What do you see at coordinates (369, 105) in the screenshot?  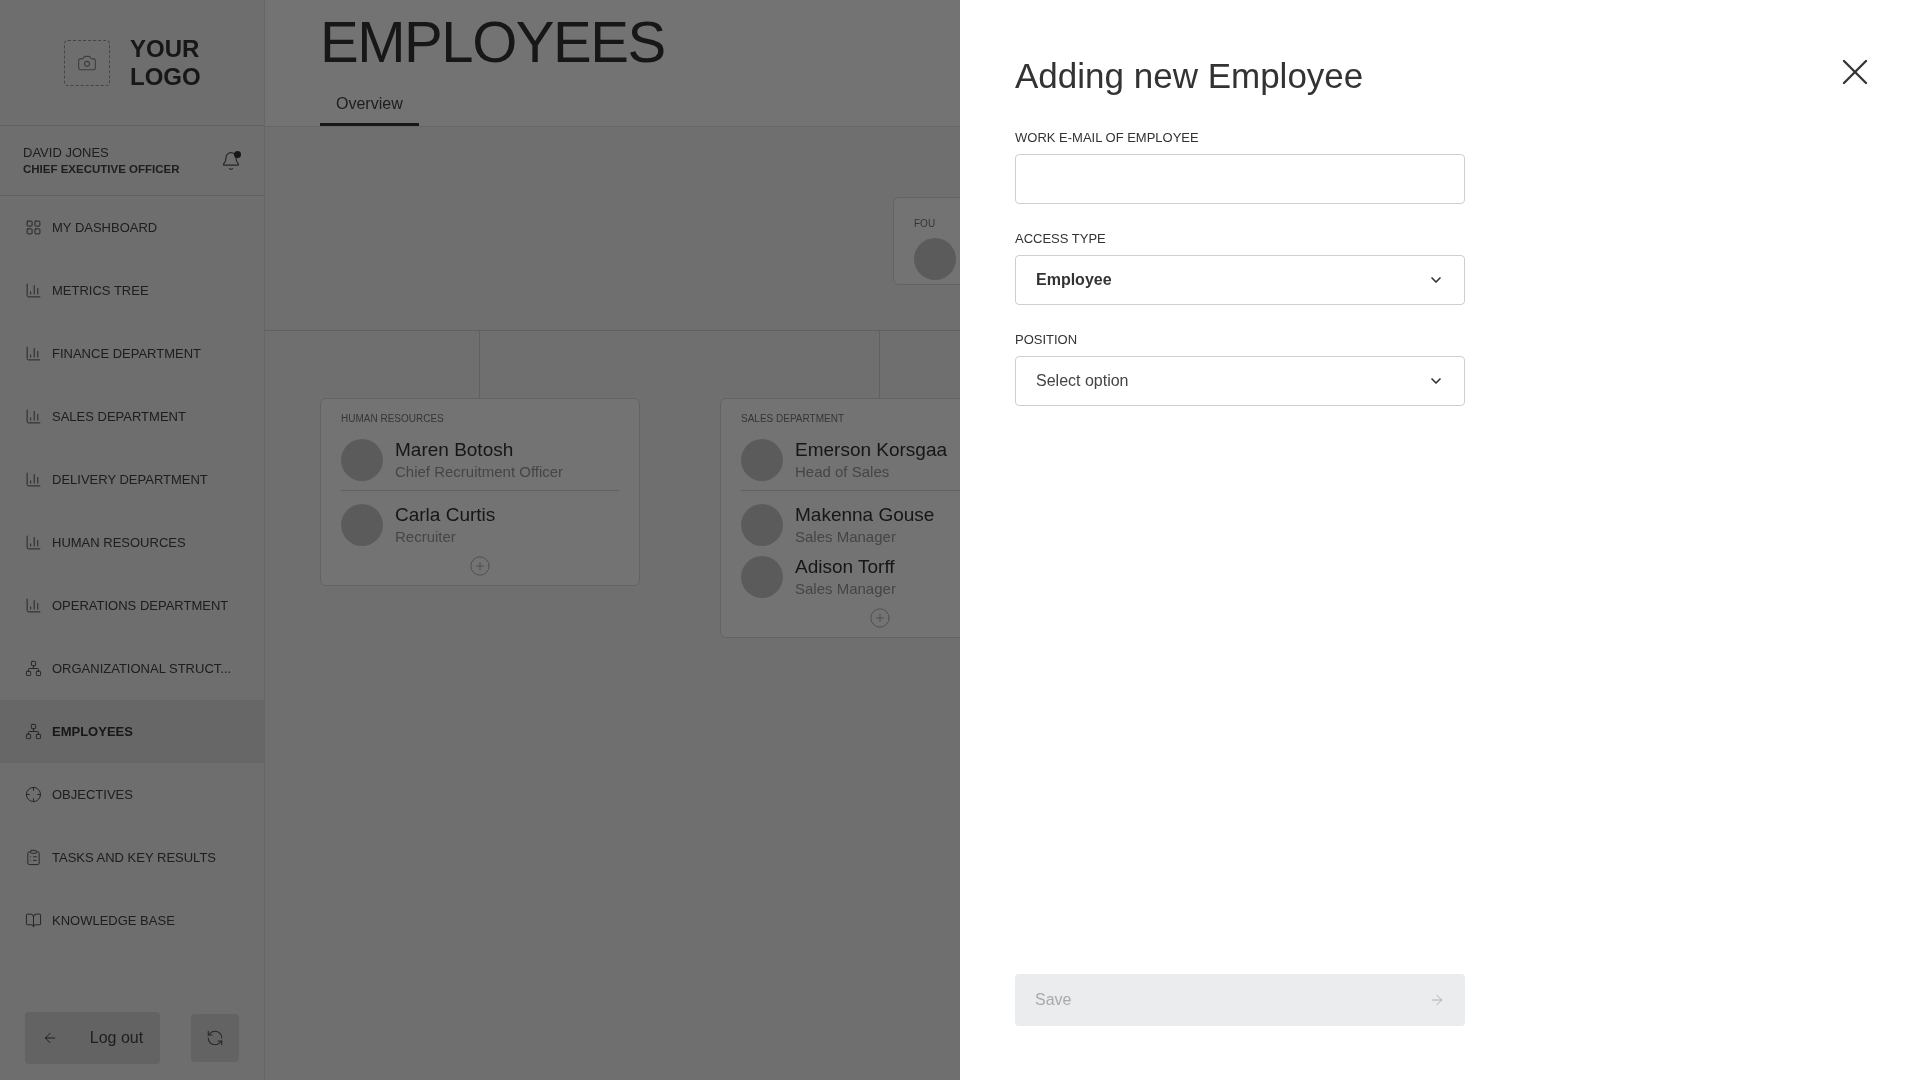 I see `tab: Overview` at bounding box center [369, 105].